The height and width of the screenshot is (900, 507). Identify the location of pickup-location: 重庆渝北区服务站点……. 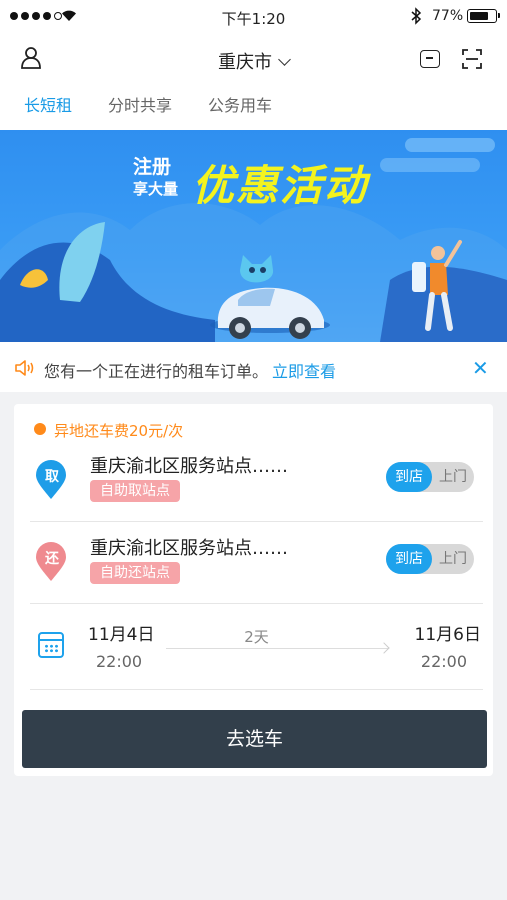
(189, 465).